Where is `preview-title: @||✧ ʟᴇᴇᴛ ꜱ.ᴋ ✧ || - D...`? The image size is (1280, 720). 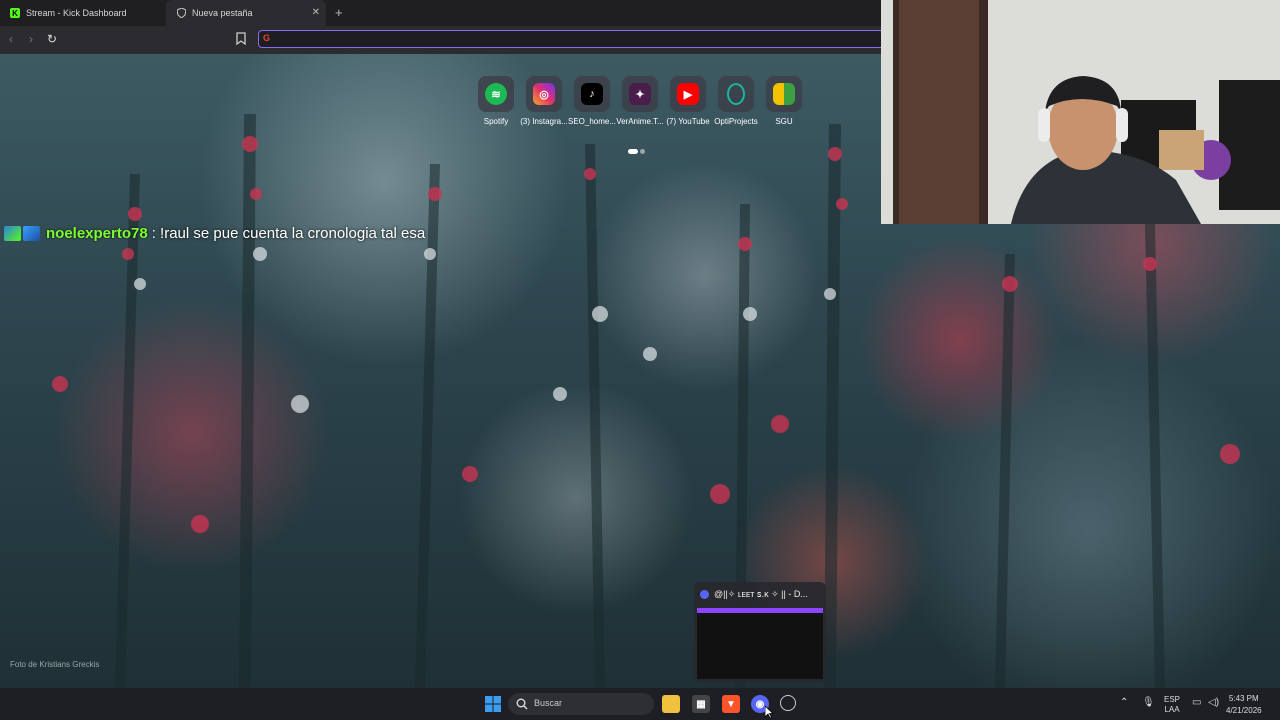
preview-title: @||✧ ʟᴇᴇᴛ ꜱ.ᴋ ✧ || - D... is located at coordinates (761, 594).